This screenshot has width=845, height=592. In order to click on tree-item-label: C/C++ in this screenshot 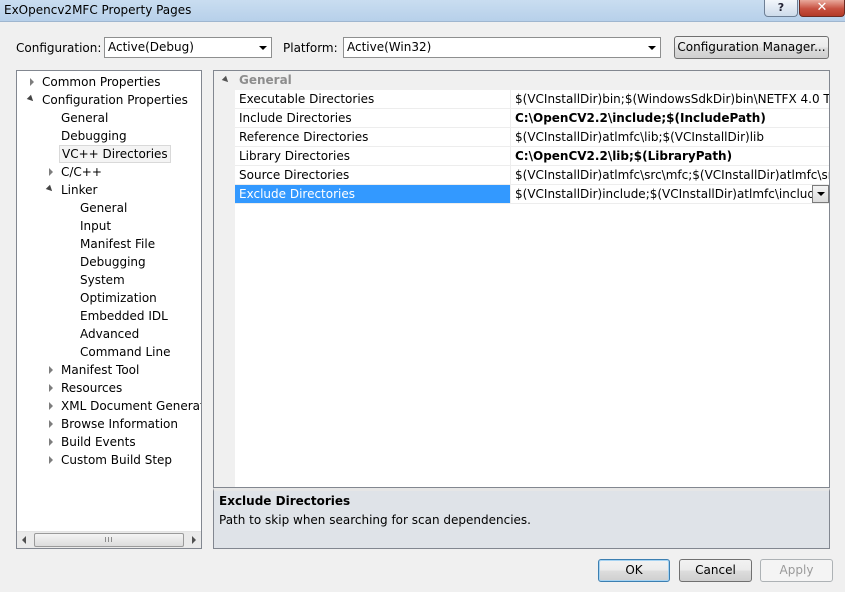, I will do `click(81, 172)`.